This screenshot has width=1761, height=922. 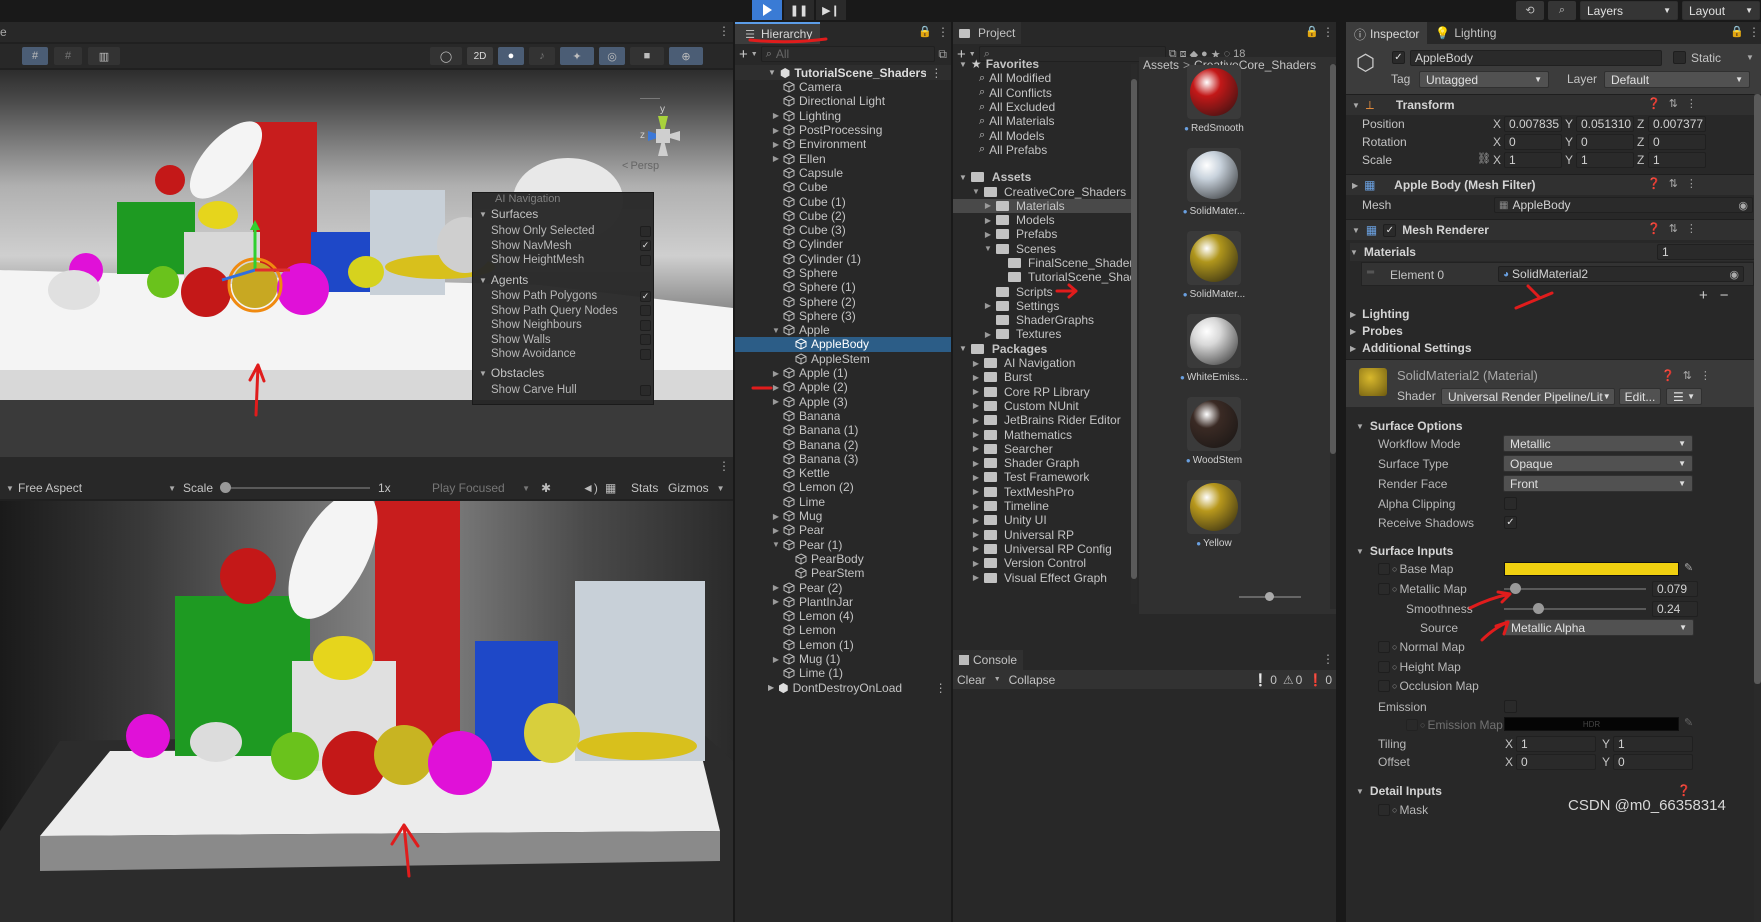 I want to click on asset-folder-item: ▼ CreativeCore_Shaders, so click(x=1042, y=191).